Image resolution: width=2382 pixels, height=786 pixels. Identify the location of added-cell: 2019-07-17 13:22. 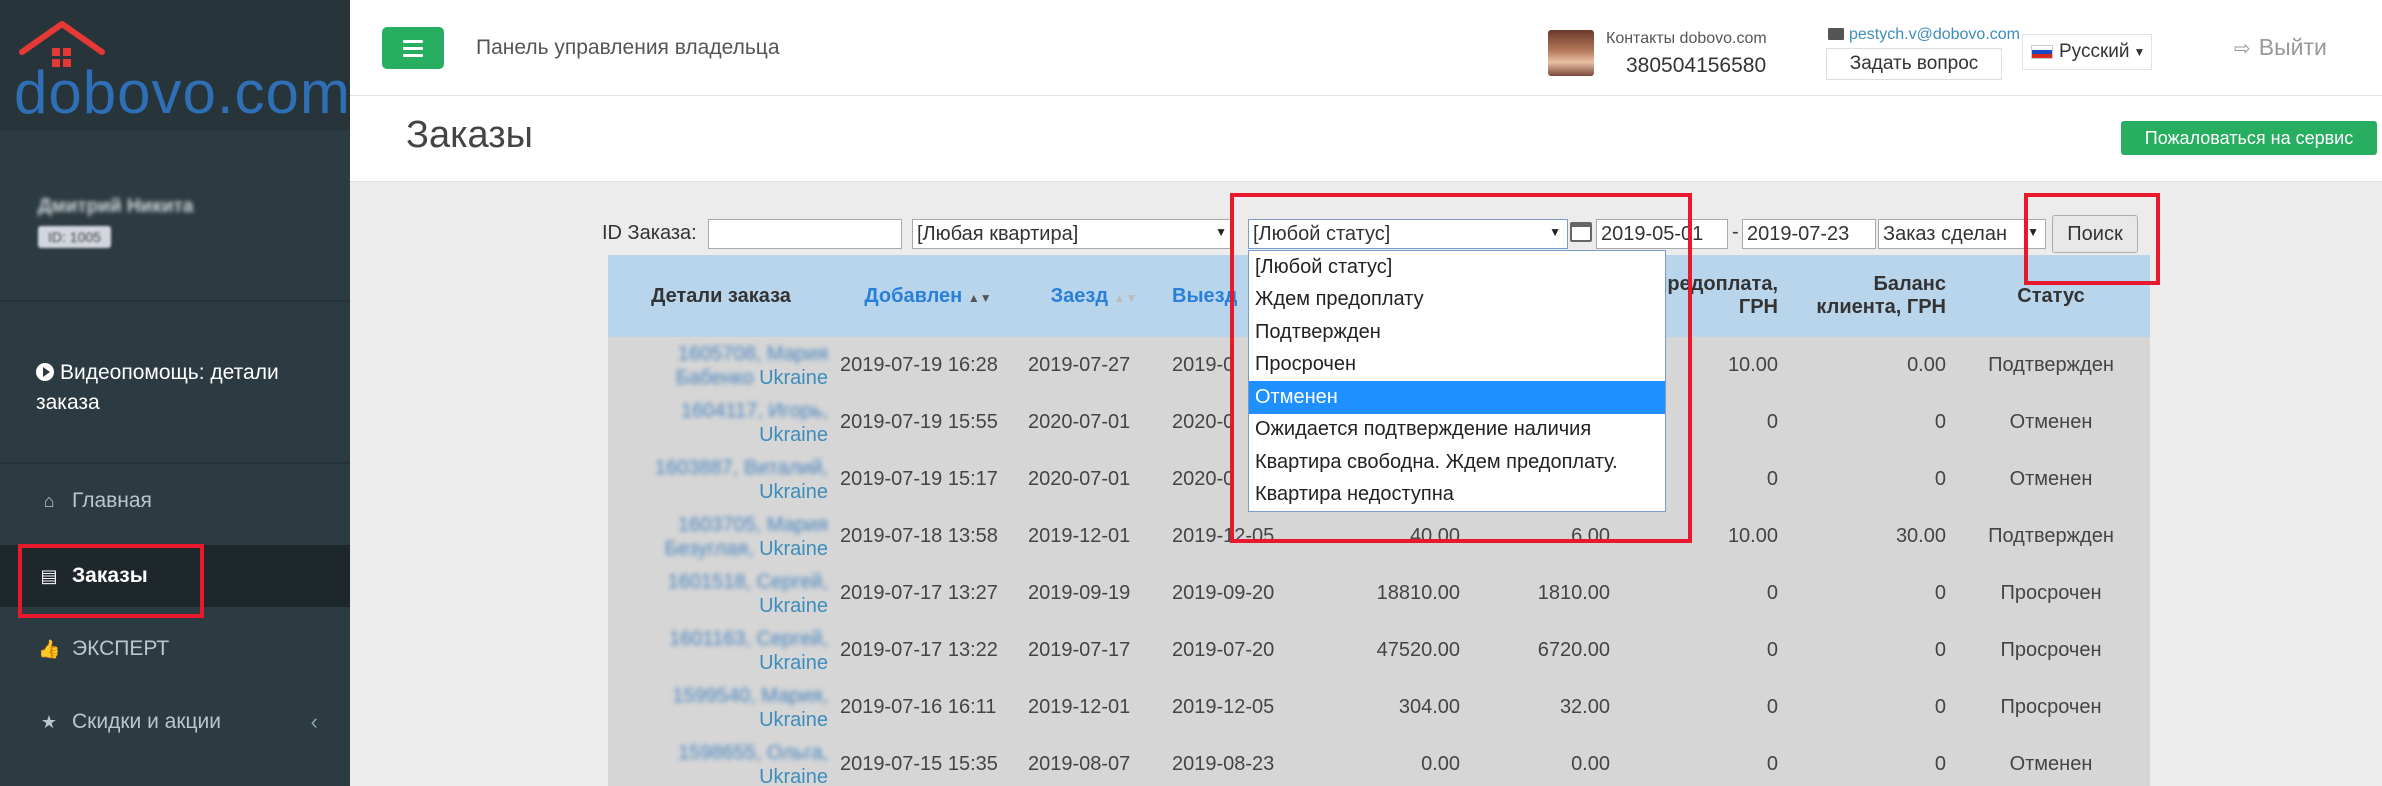
(928, 650).